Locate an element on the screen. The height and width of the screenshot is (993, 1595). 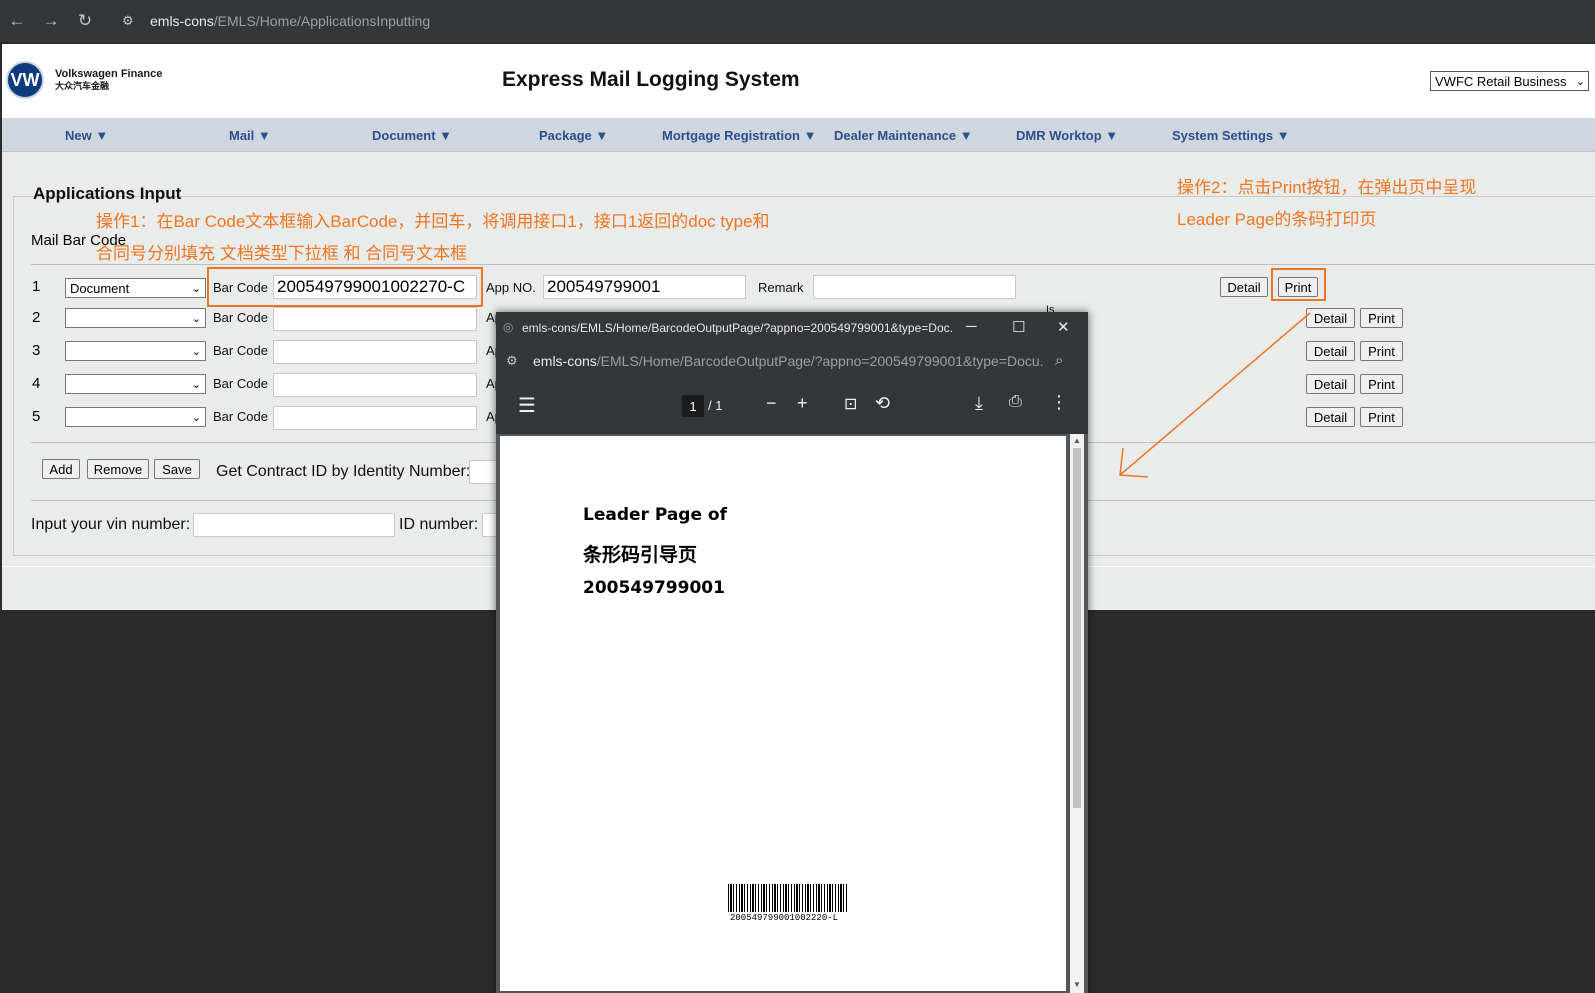
zoom-out-icon: − is located at coordinates (771, 403).